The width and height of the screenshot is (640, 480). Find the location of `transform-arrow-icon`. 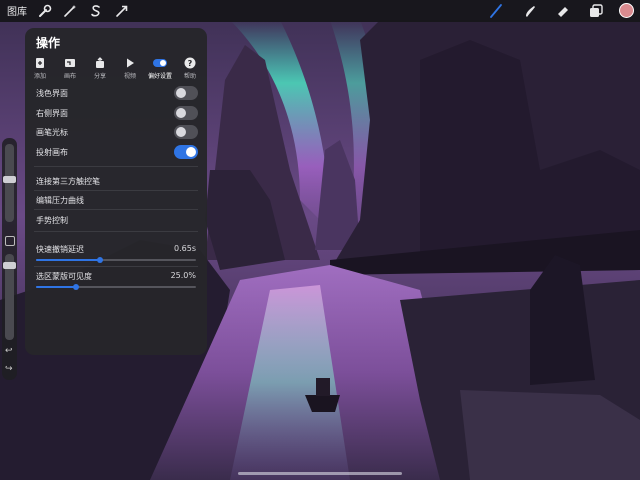

transform-arrow-icon is located at coordinates (122, 11).